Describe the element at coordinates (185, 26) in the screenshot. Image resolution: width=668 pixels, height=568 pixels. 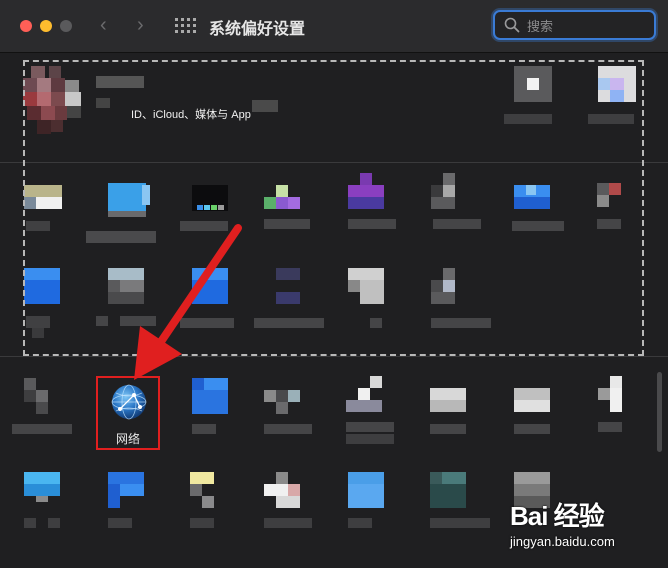
I see `show-all-grid-icon` at that location.